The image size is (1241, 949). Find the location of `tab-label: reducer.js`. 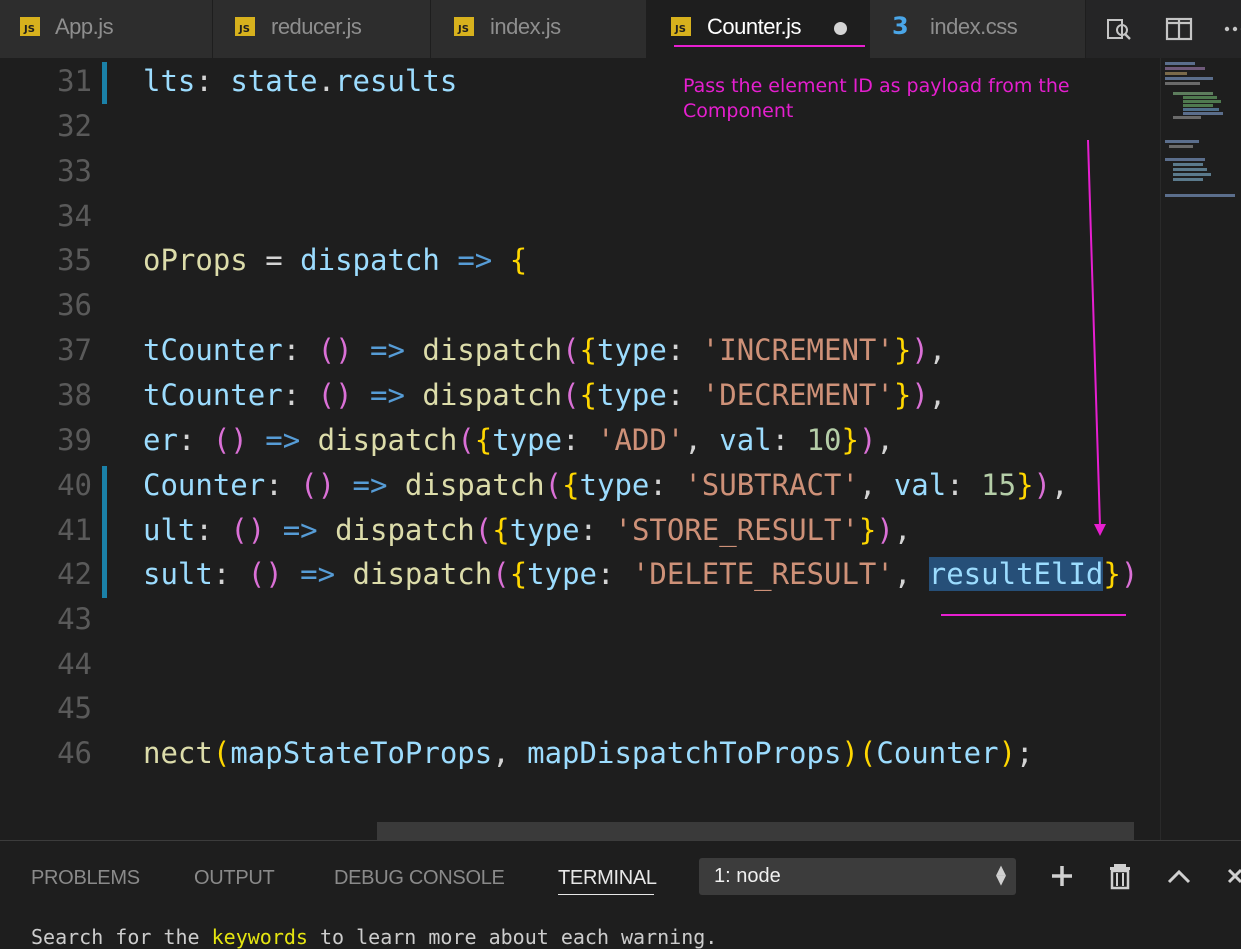

tab-label: reducer.js is located at coordinates (316, 27).